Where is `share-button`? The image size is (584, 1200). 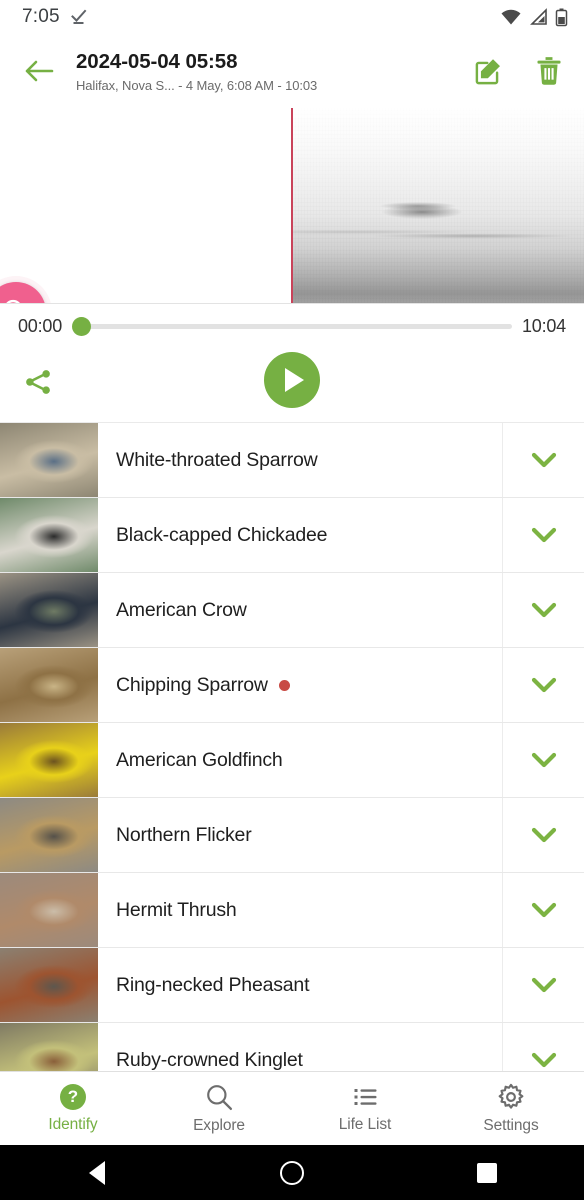 share-button is located at coordinates (38, 382).